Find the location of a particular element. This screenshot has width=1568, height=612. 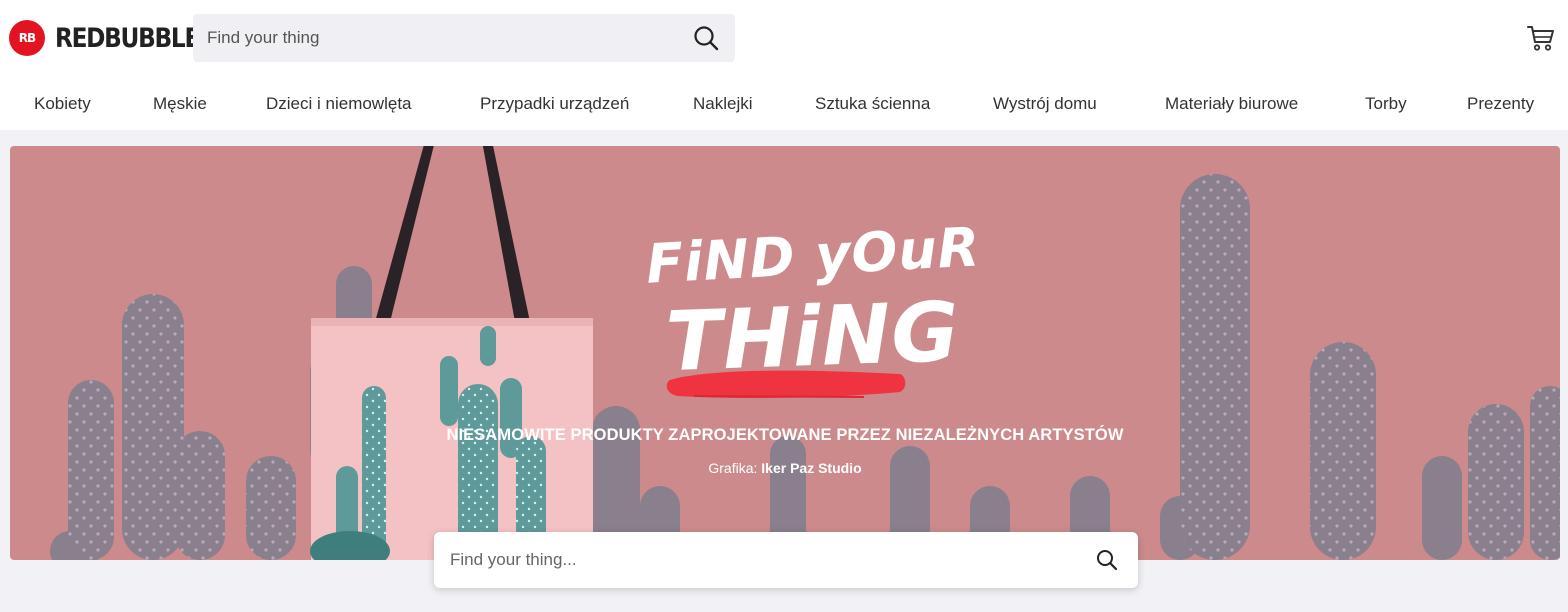

nav-item-torby: Torby is located at coordinates (1386, 104).